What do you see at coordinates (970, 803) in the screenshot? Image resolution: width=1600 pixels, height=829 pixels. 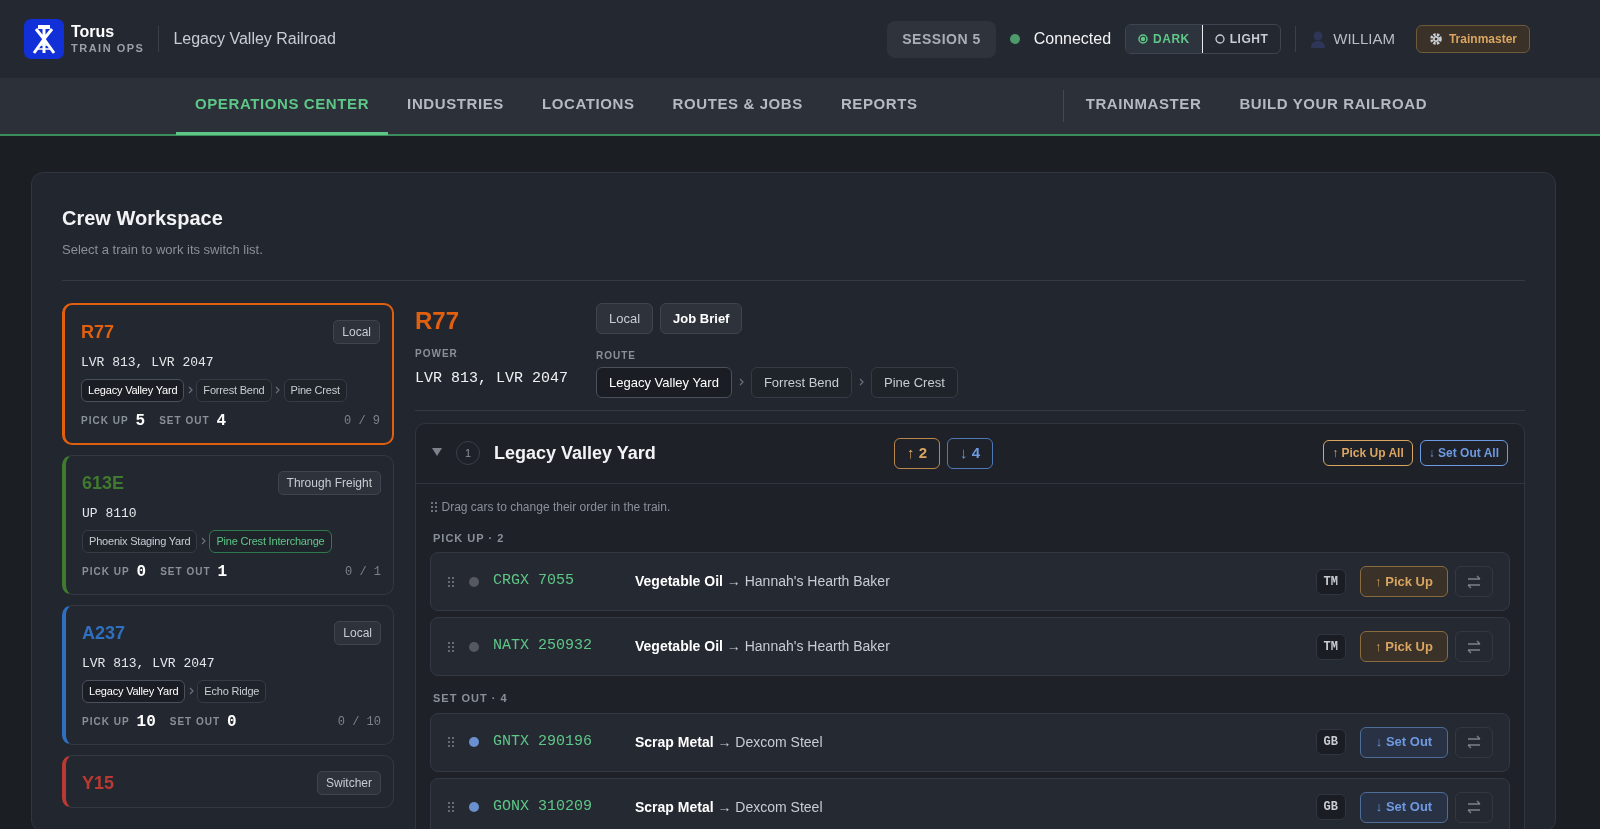 I see `car-row: GONX 310209 Scrap Metal → Dexcom Steel GB ↓ Set Out` at bounding box center [970, 803].